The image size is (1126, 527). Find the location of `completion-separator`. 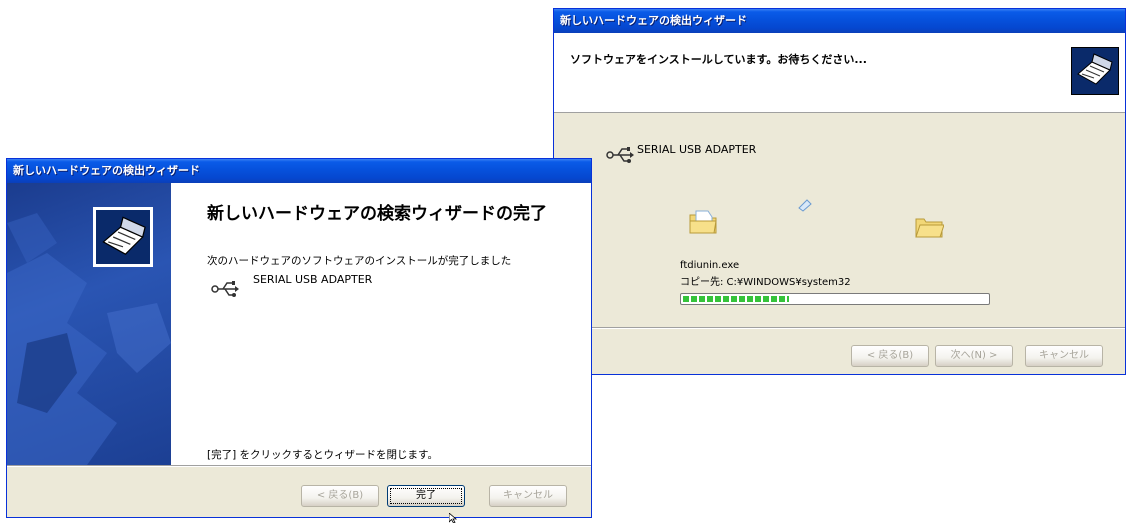

completion-separator is located at coordinates (299, 466).